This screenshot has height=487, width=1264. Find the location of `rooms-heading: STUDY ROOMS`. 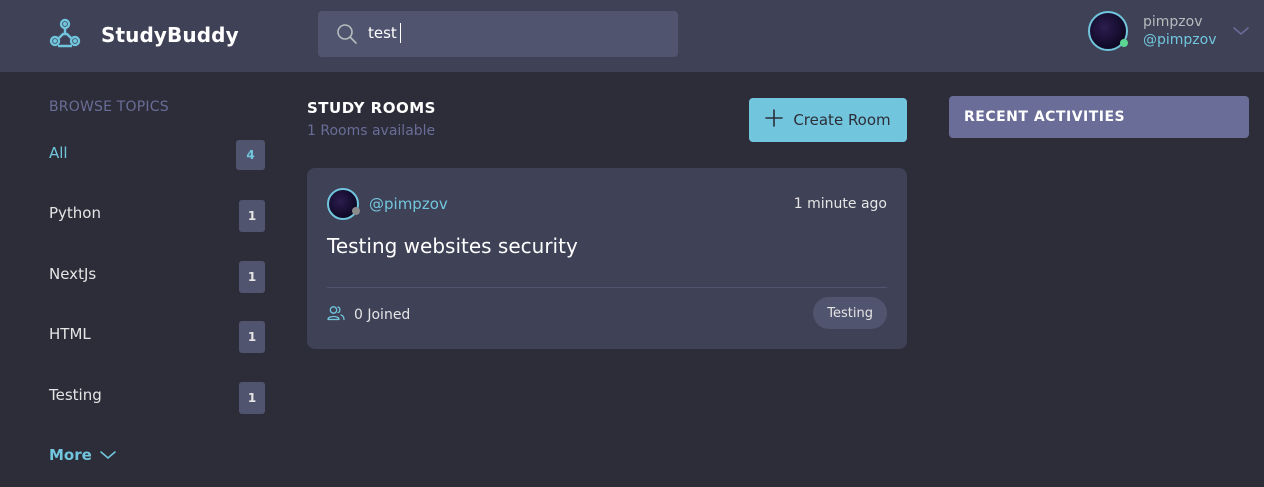

rooms-heading: STUDY ROOMS is located at coordinates (371, 108).